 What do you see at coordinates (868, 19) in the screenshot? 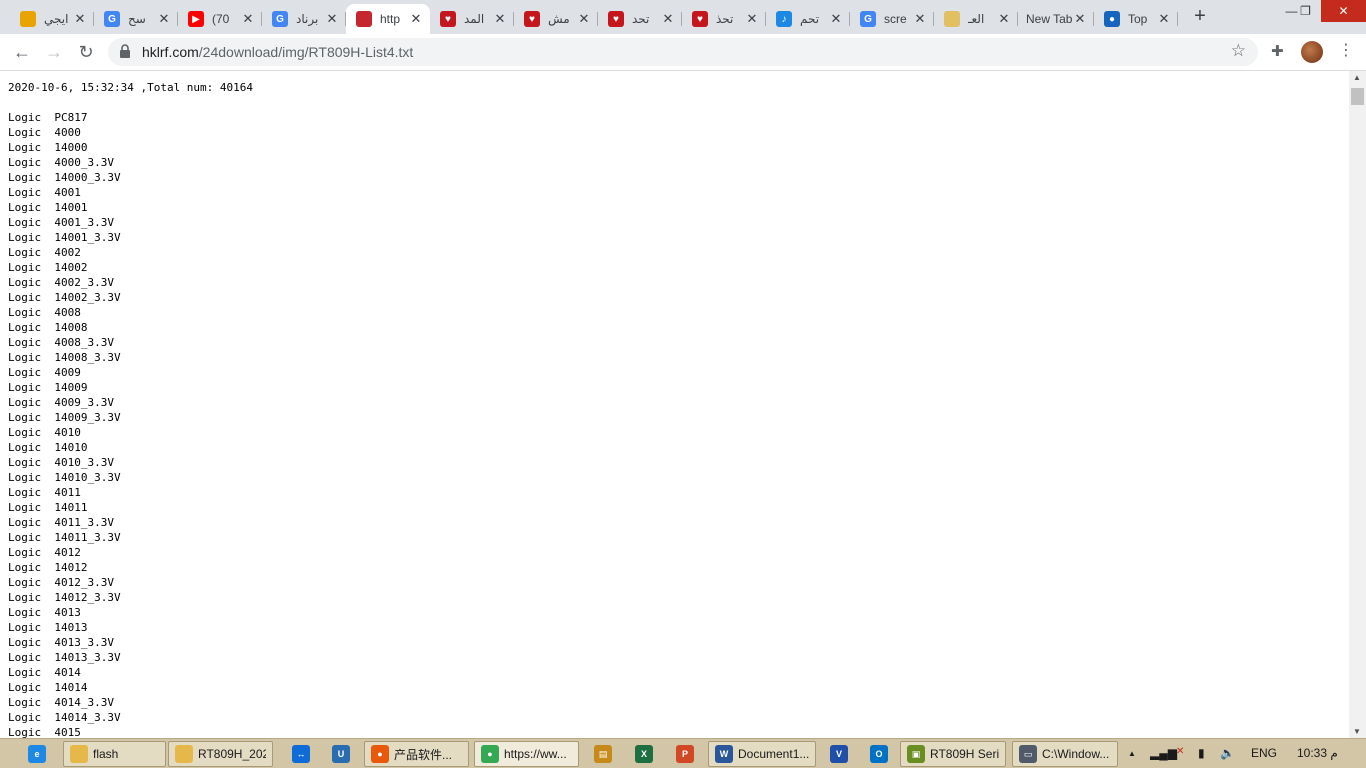
I see `google-icon: G` at bounding box center [868, 19].